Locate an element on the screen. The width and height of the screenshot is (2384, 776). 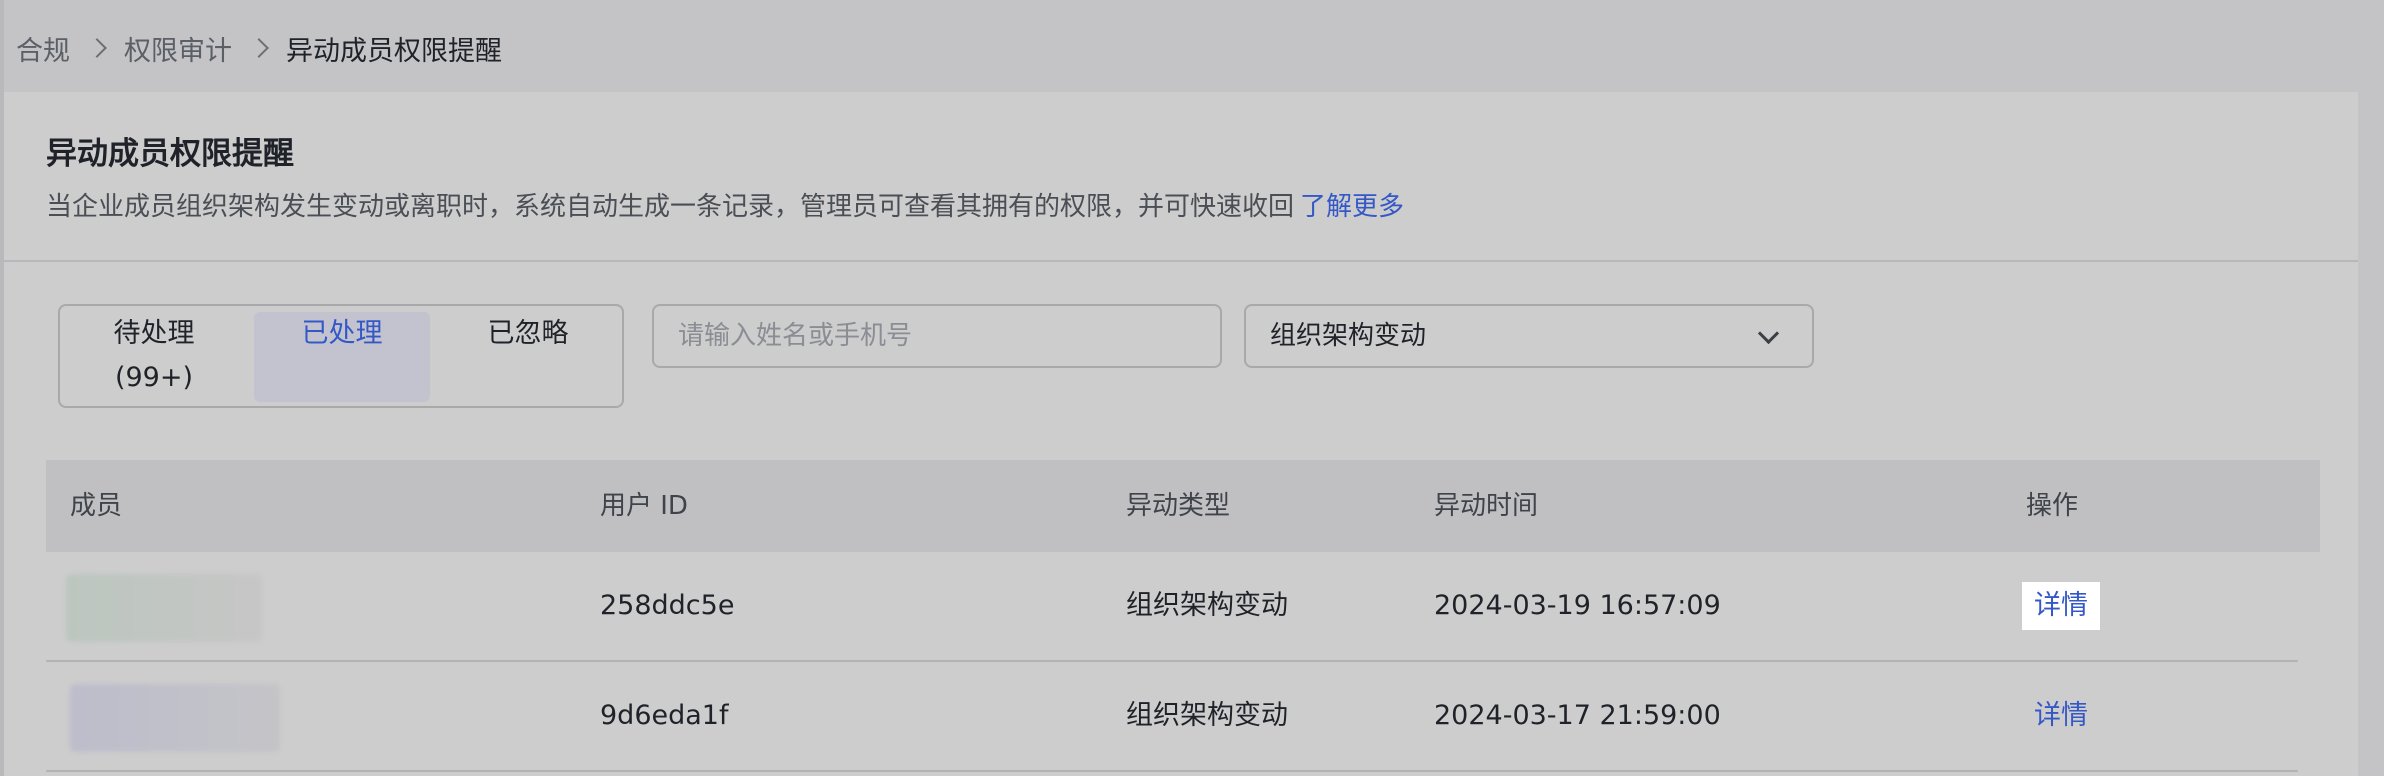
segment-pending-label: 待处理 is located at coordinates (154, 333).